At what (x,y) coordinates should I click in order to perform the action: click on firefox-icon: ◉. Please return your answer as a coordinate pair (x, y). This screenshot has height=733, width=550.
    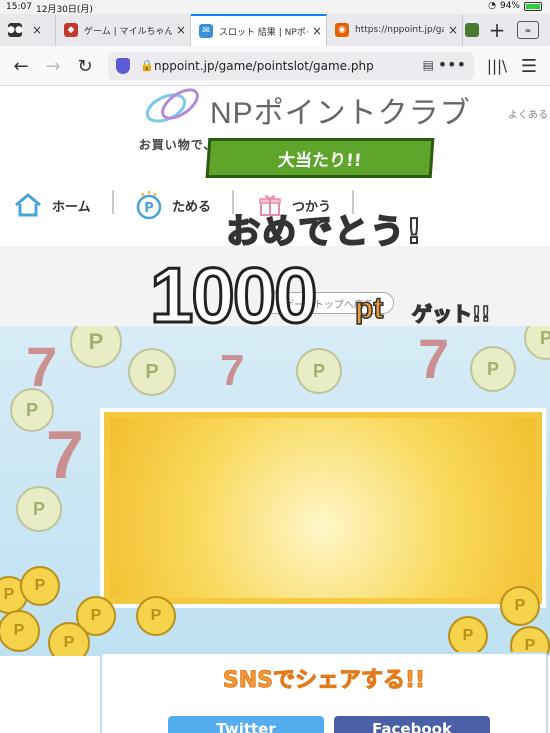
    Looking at the image, I should click on (342, 30).